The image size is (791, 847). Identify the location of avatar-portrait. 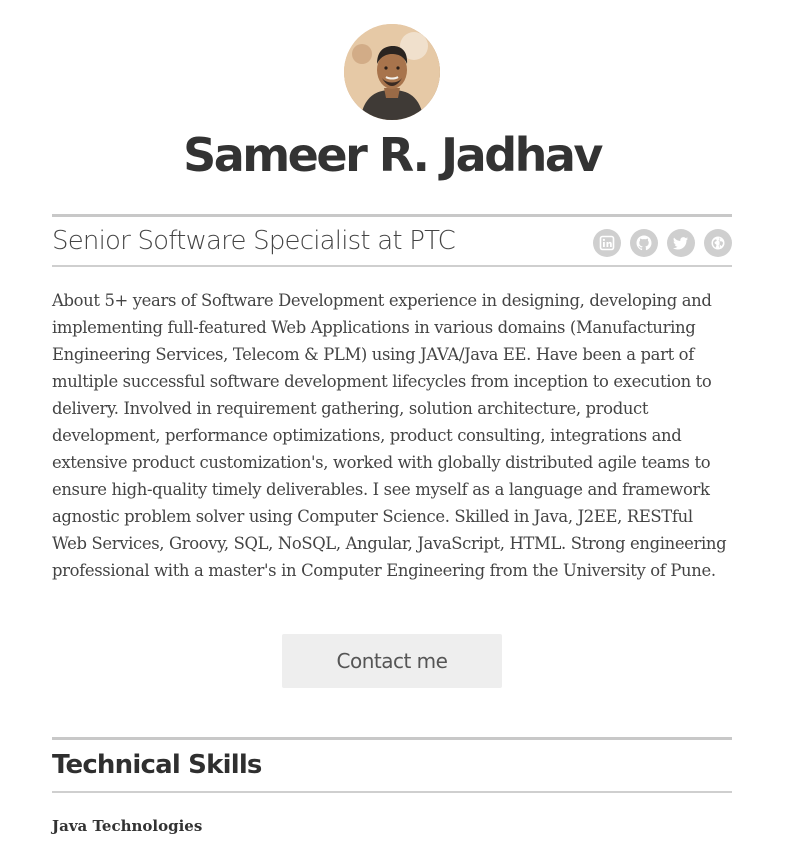
(392, 72).